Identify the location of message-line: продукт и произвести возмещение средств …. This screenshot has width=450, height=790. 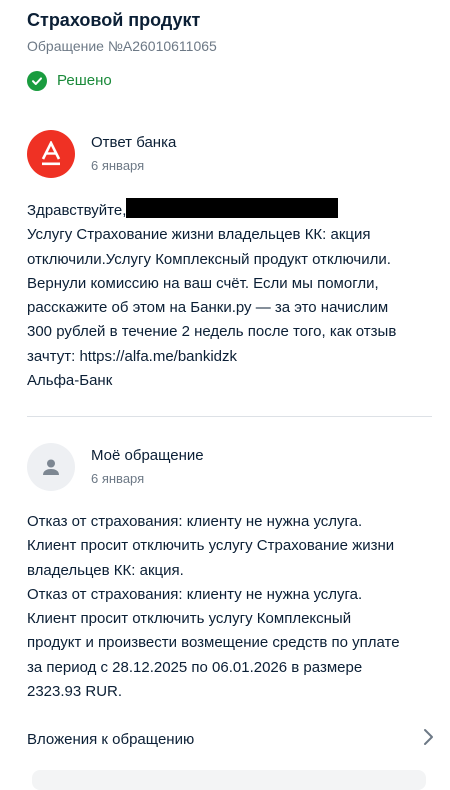
(213, 643).